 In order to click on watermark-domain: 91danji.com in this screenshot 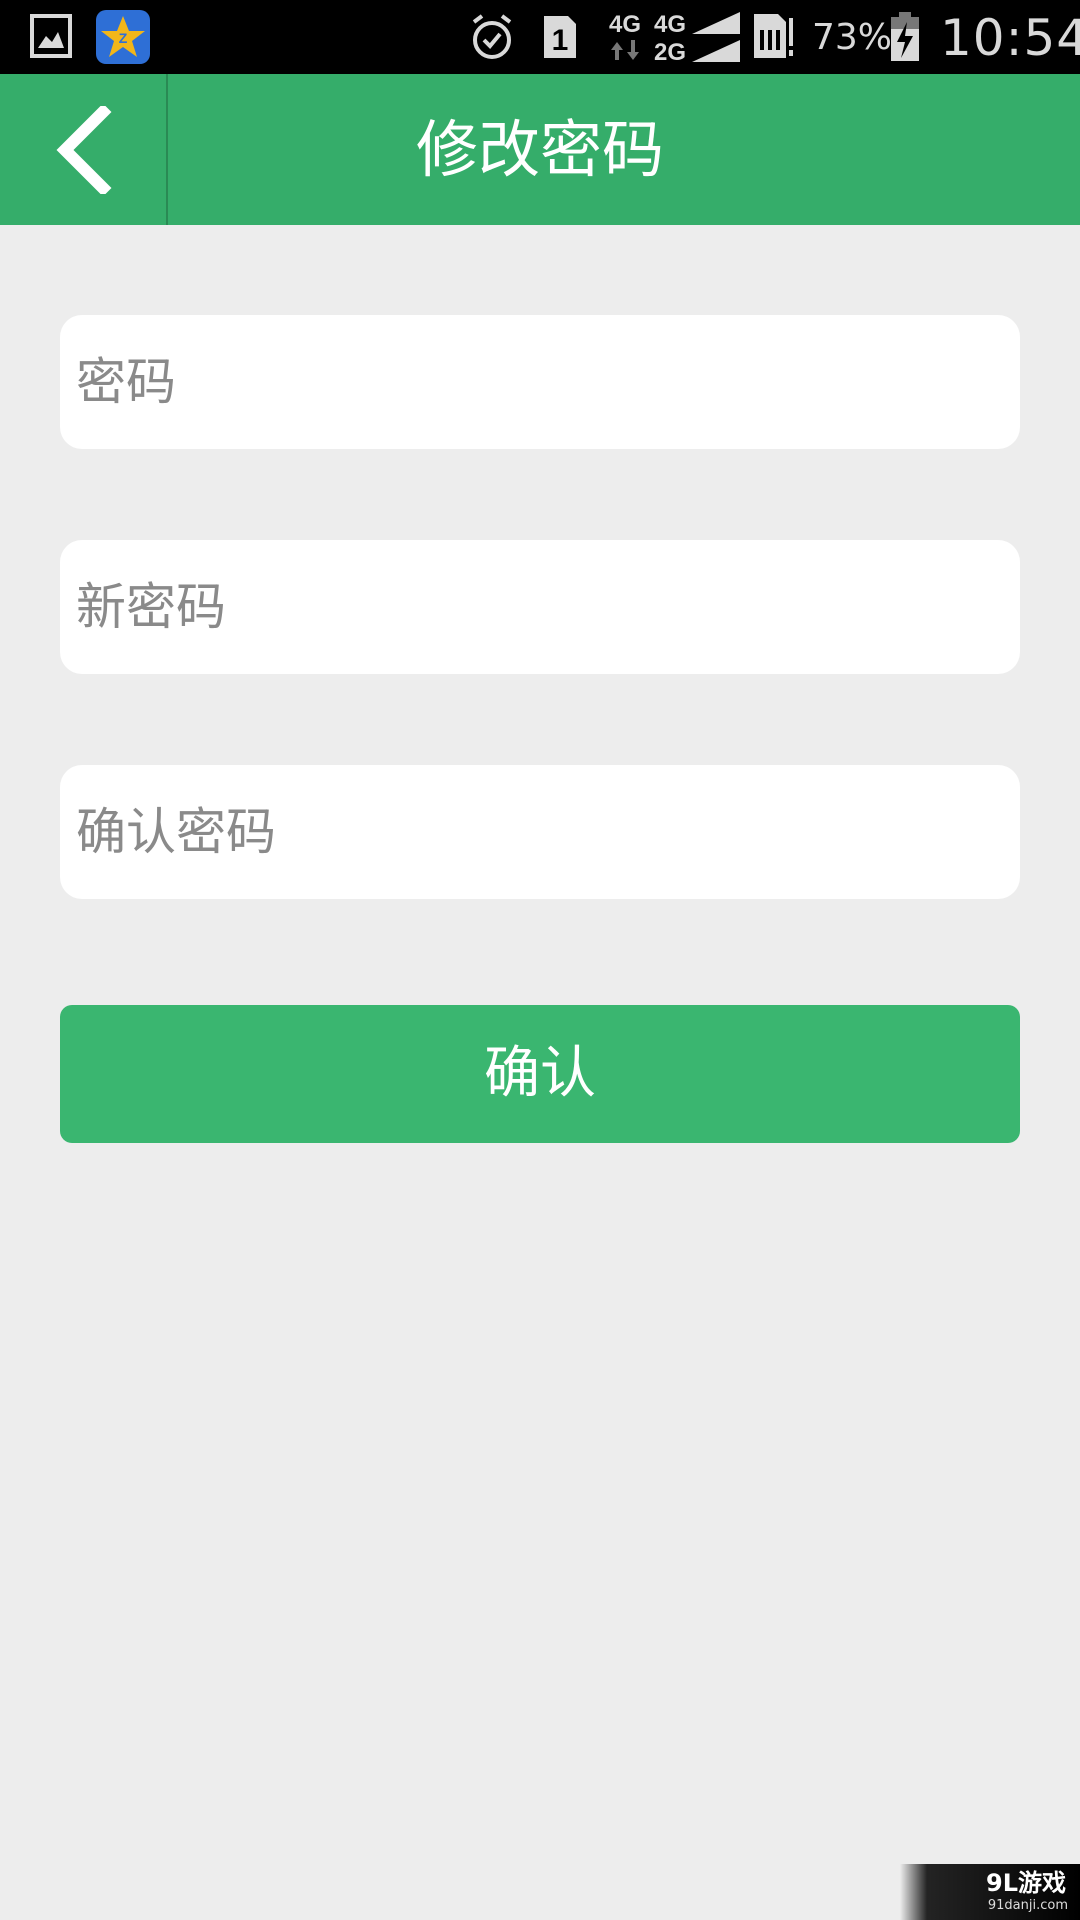, I will do `click(1027, 1905)`.